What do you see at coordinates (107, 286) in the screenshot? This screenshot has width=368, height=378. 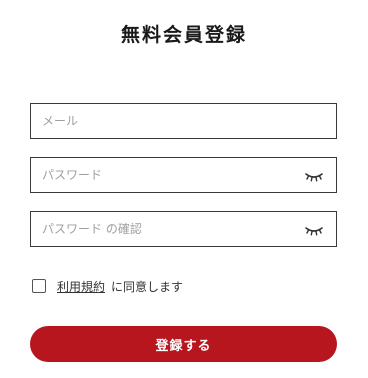 I see `terms-agreement: 利用規約 に同意します` at bounding box center [107, 286].